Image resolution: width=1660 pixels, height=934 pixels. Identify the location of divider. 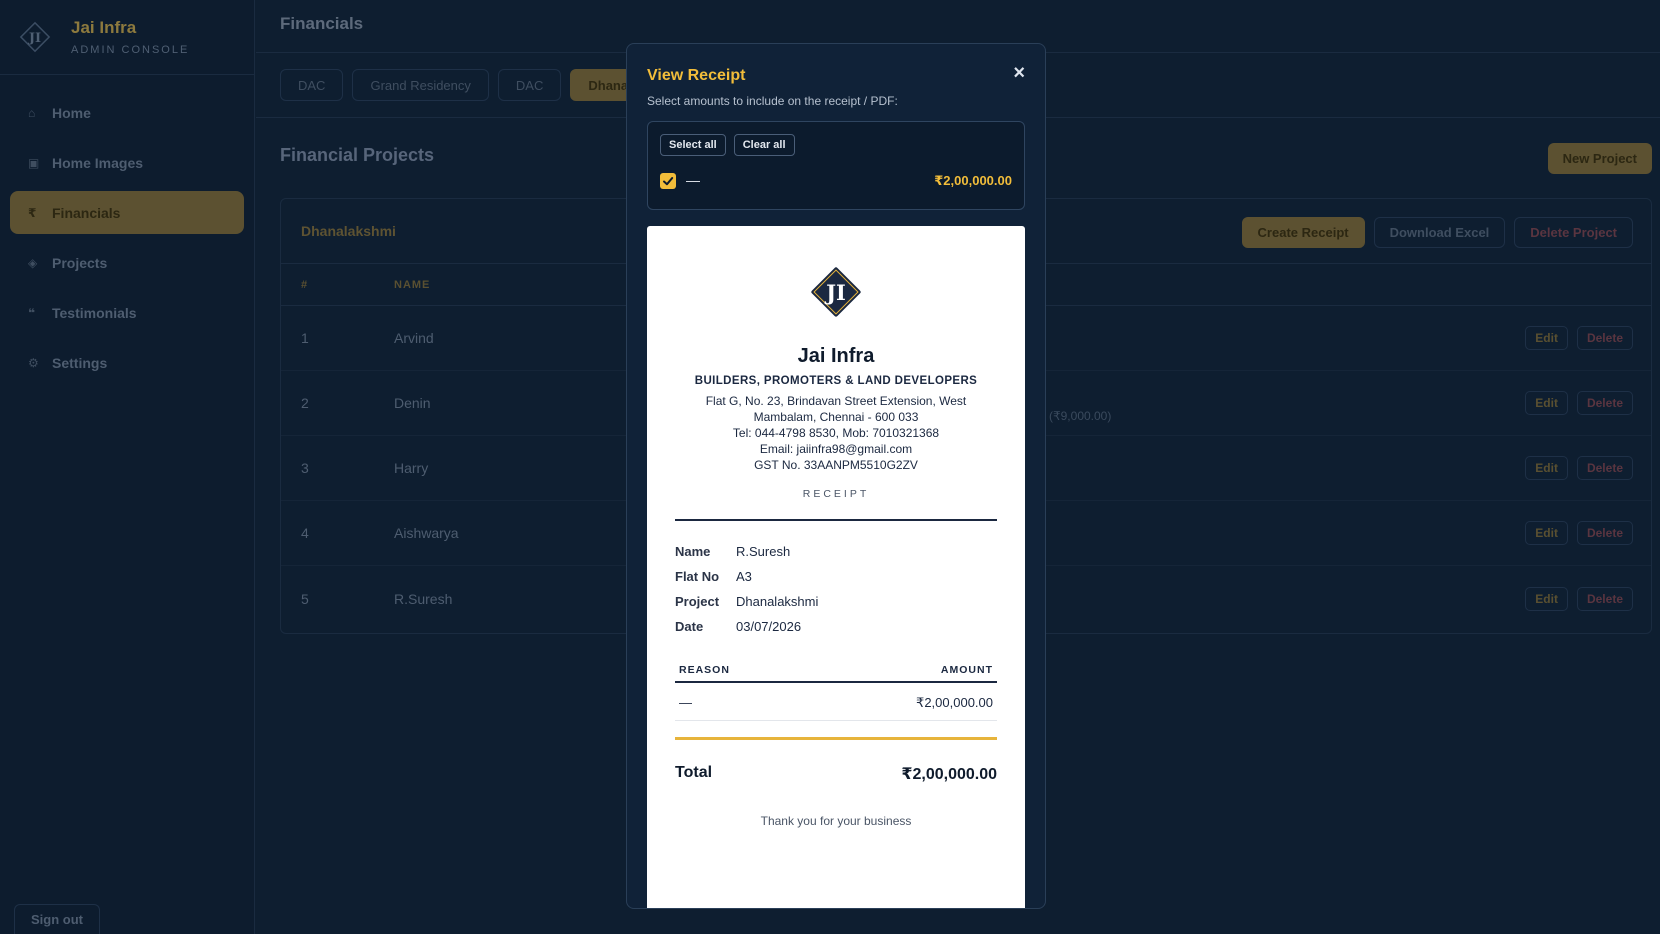
(836, 520).